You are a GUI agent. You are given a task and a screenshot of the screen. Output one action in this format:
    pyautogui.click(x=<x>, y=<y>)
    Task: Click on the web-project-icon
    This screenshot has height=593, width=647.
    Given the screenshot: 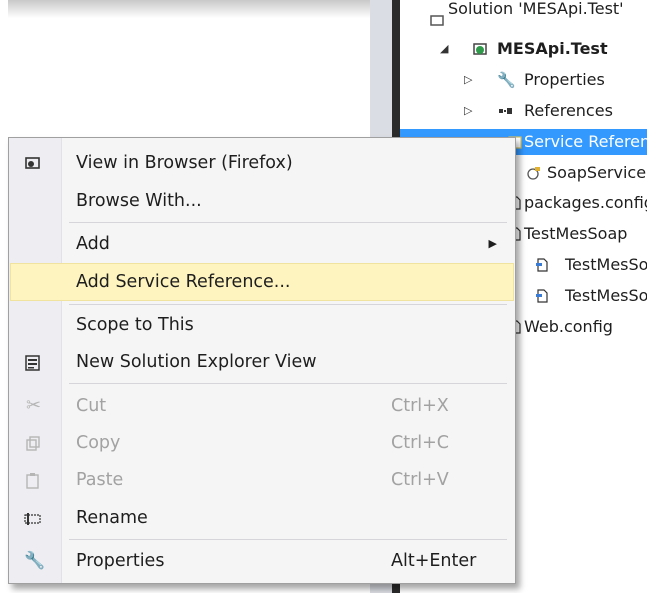 What is the action you would take?
    pyautogui.click(x=480, y=49)
    